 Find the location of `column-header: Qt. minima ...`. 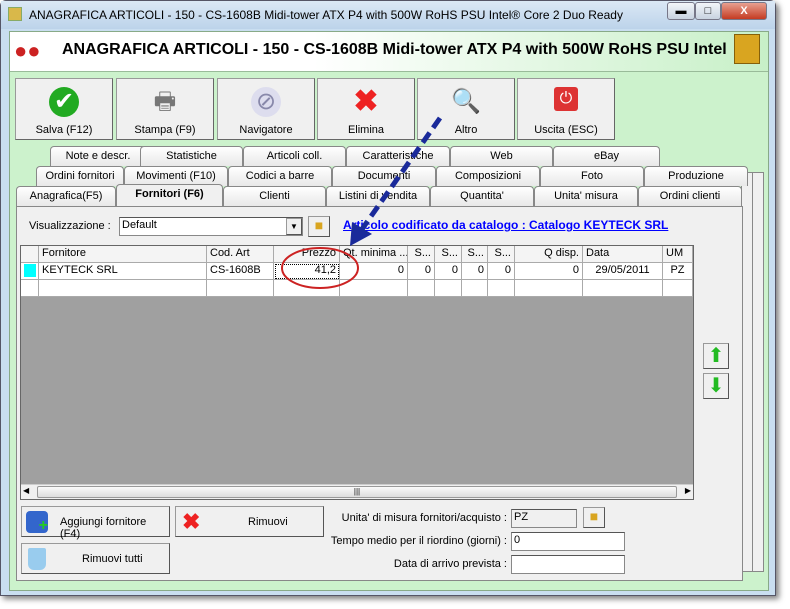

column-header: Qt. minima ... is located at coordinates (374, 254).